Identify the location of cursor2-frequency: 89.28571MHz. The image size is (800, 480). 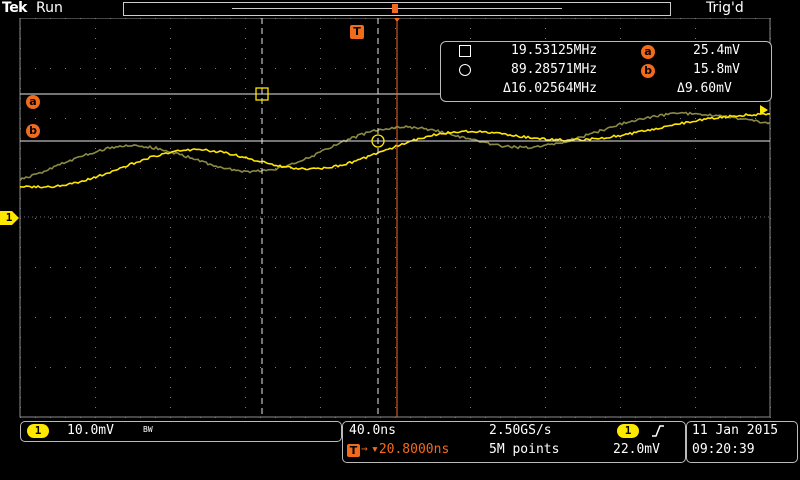
(554, 69).